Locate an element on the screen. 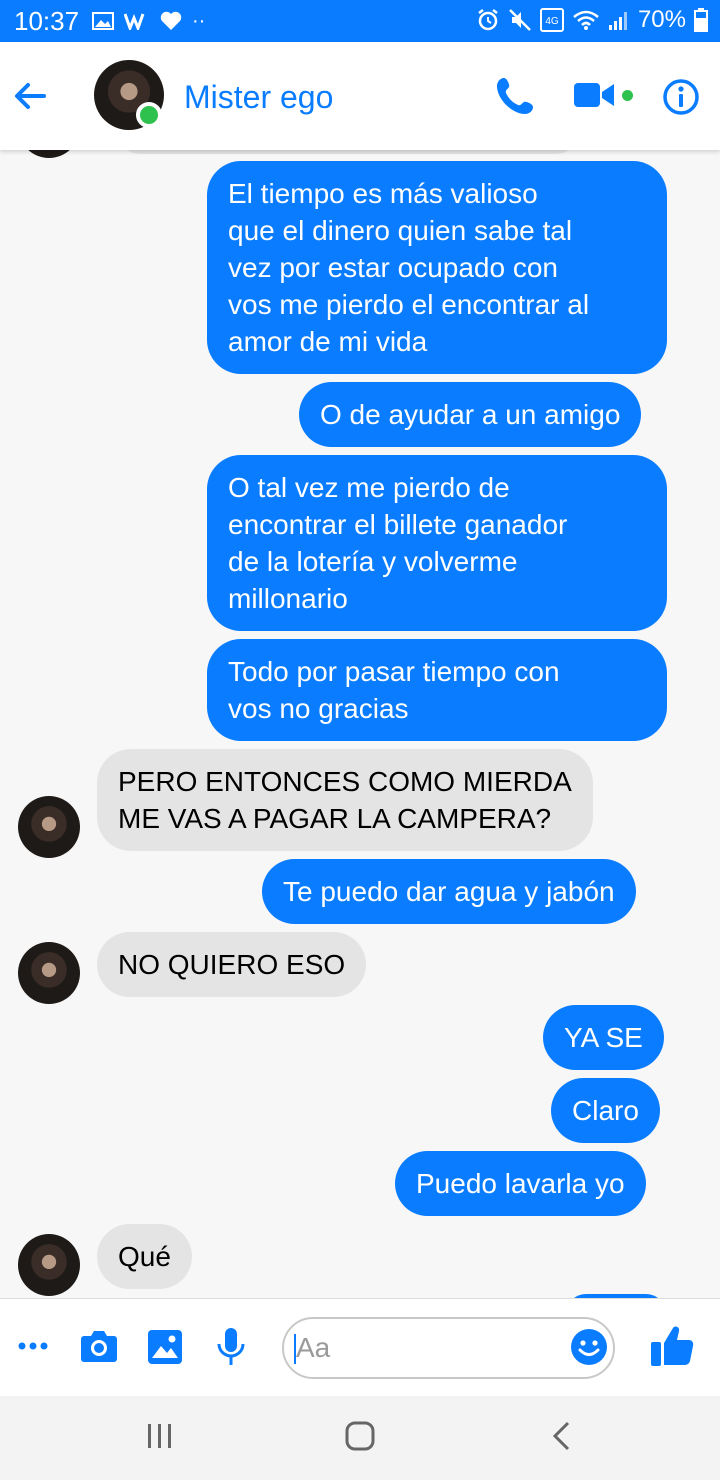 This screenshot has height=1480, width=720. emoji-icon is located at coordinates (589, 1347).